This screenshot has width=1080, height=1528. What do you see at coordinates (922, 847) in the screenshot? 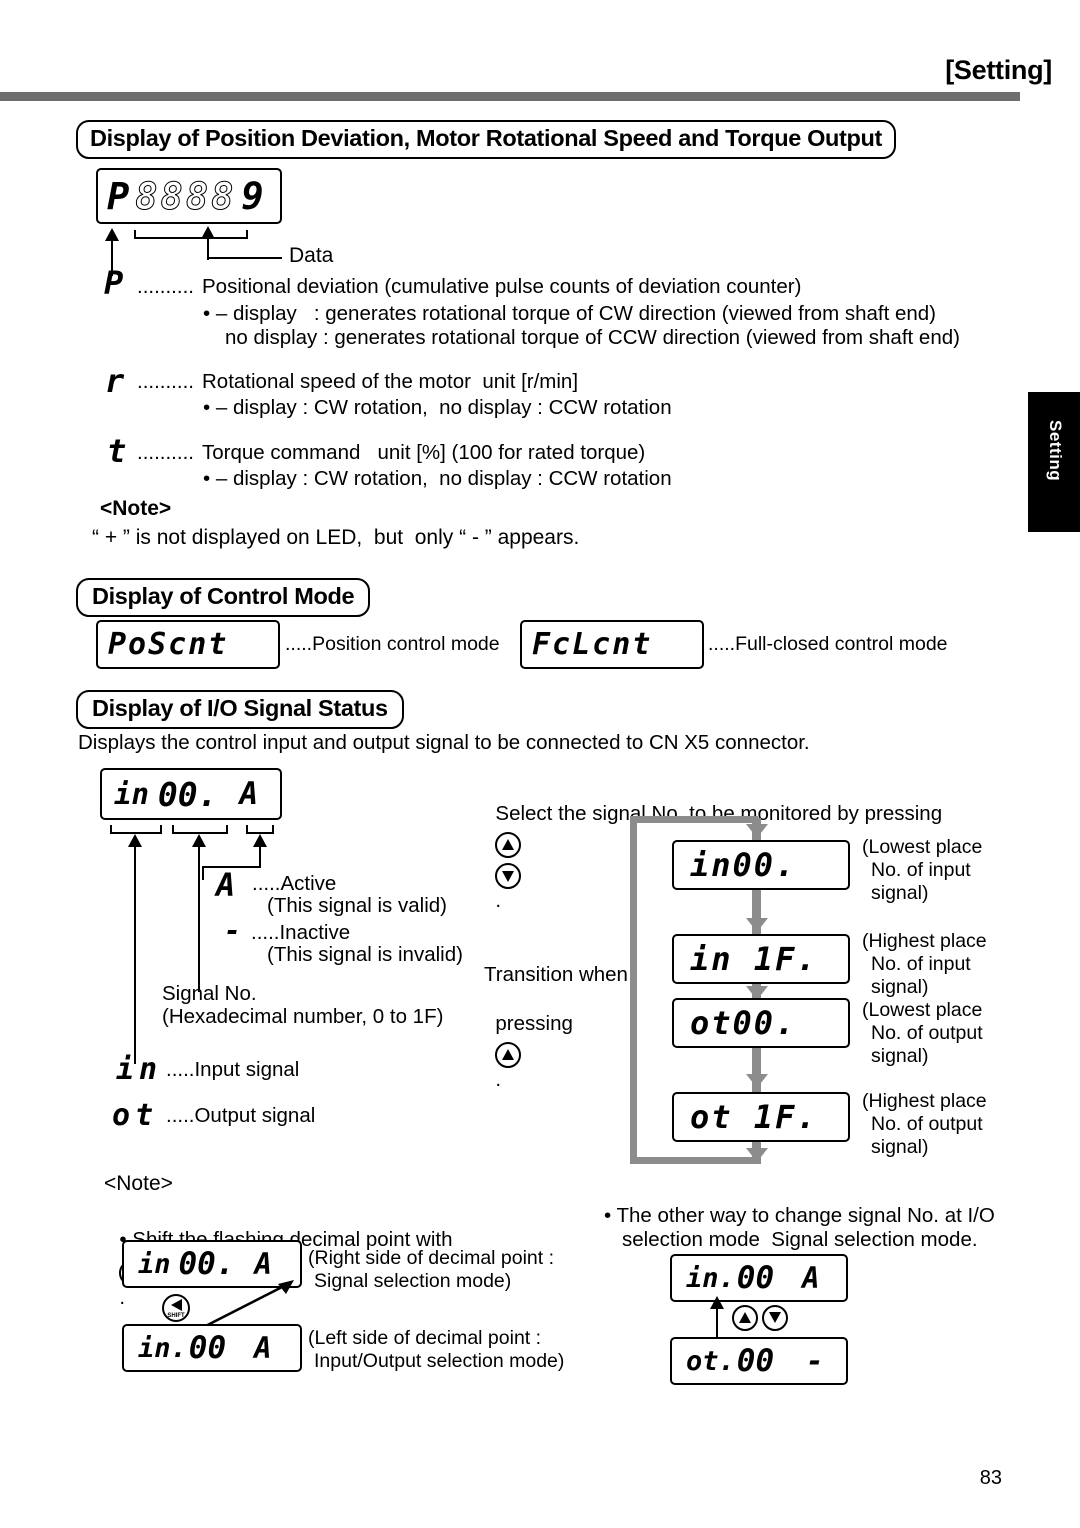
I see `transition-label-0-line1: (Lowest place` at bounding box center [922, 847].